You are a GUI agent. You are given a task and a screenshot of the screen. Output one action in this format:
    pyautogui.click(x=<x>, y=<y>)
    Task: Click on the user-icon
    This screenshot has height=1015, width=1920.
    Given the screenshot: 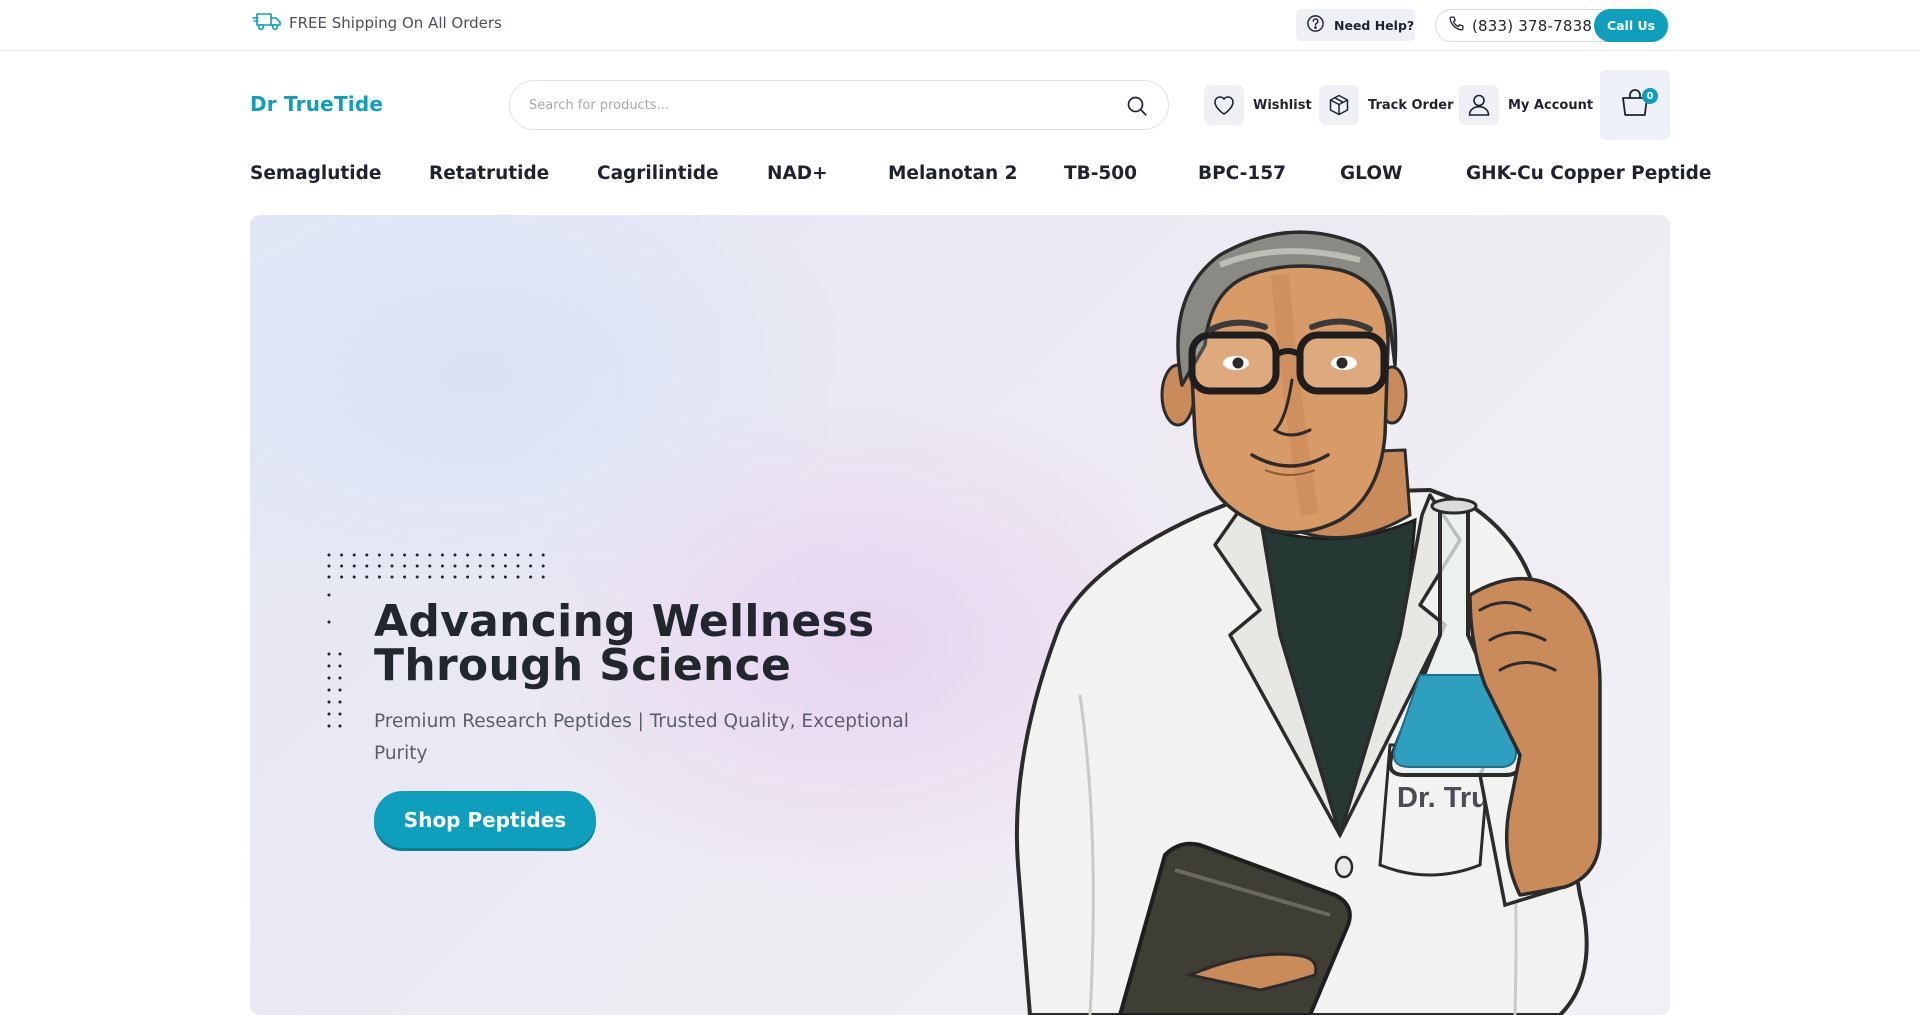 What is the action you would take?
    pyautogui.click(x=1479, y=105)
    